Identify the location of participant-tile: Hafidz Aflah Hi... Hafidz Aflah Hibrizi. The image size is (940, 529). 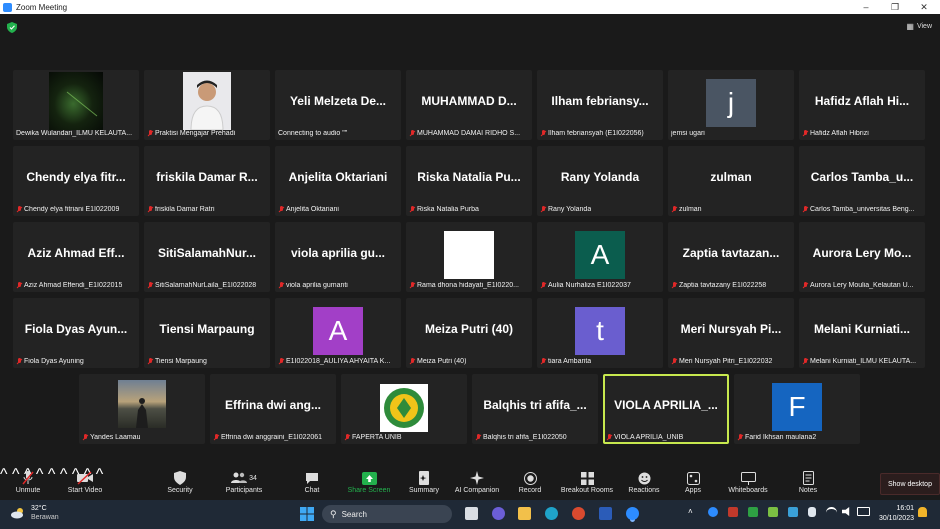
(862, 105).